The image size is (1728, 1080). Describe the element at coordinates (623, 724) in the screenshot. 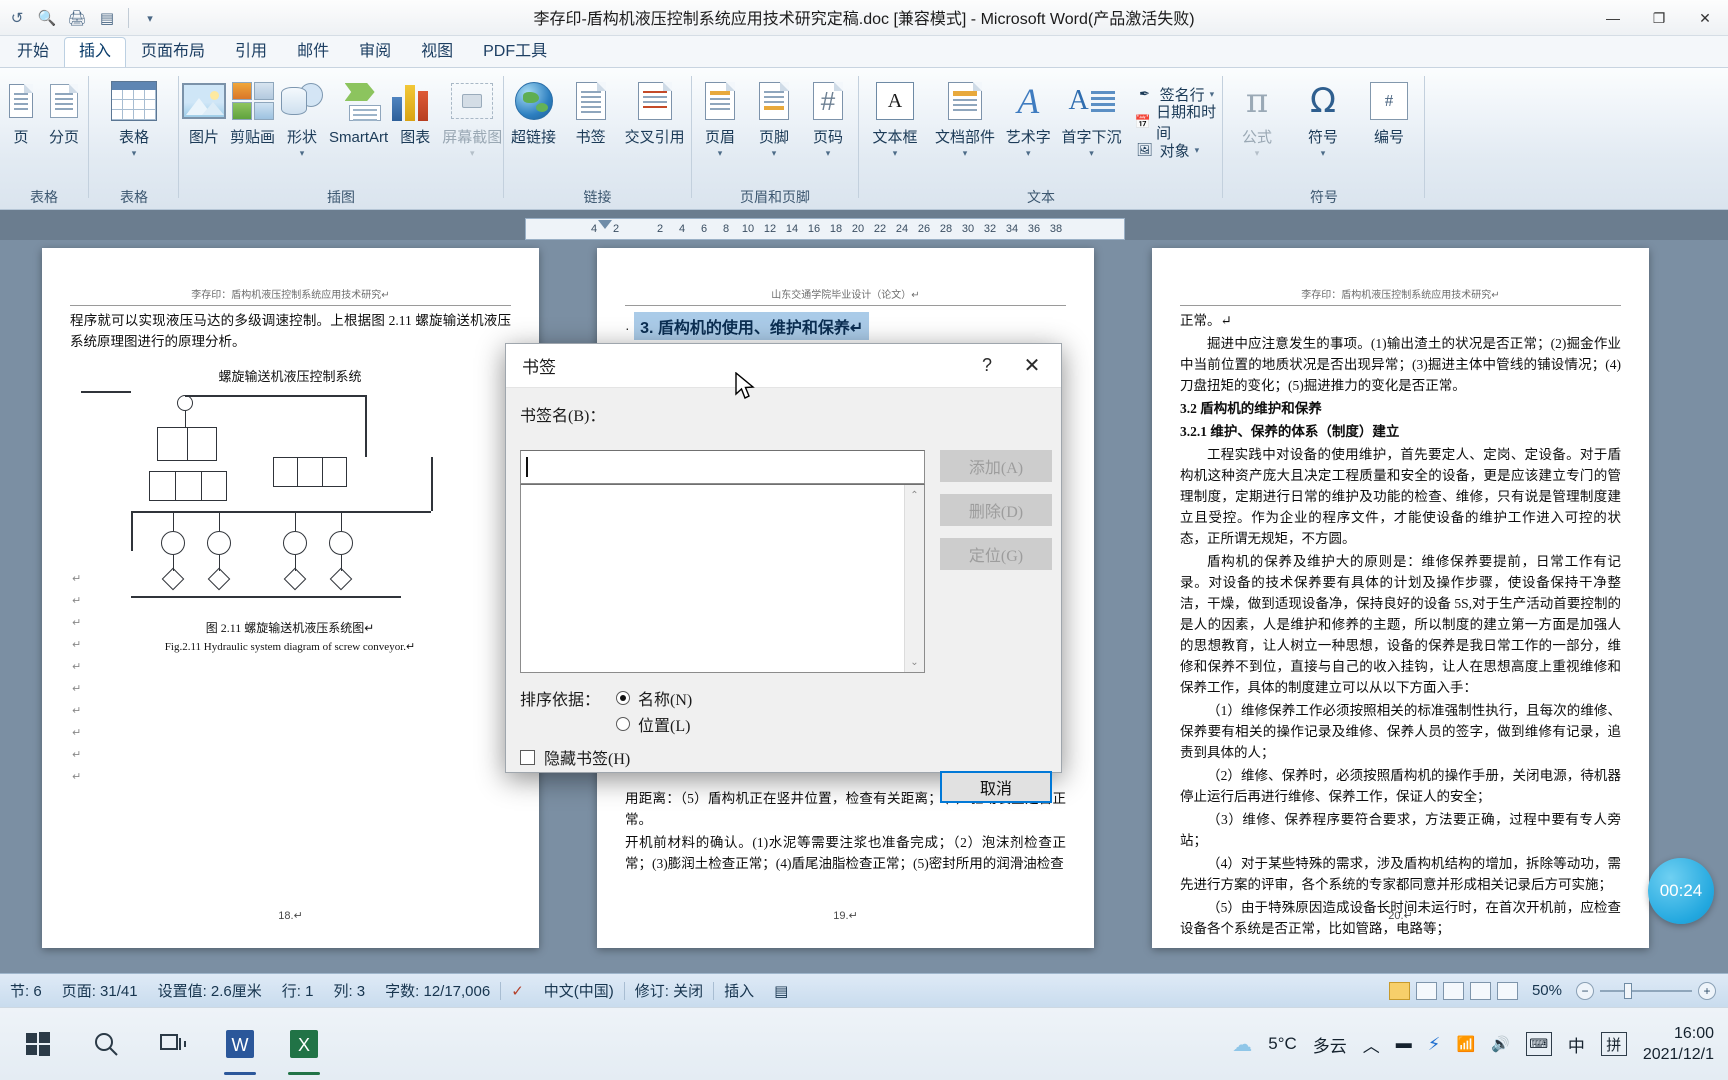

I see `radio-location-icon` at that location.